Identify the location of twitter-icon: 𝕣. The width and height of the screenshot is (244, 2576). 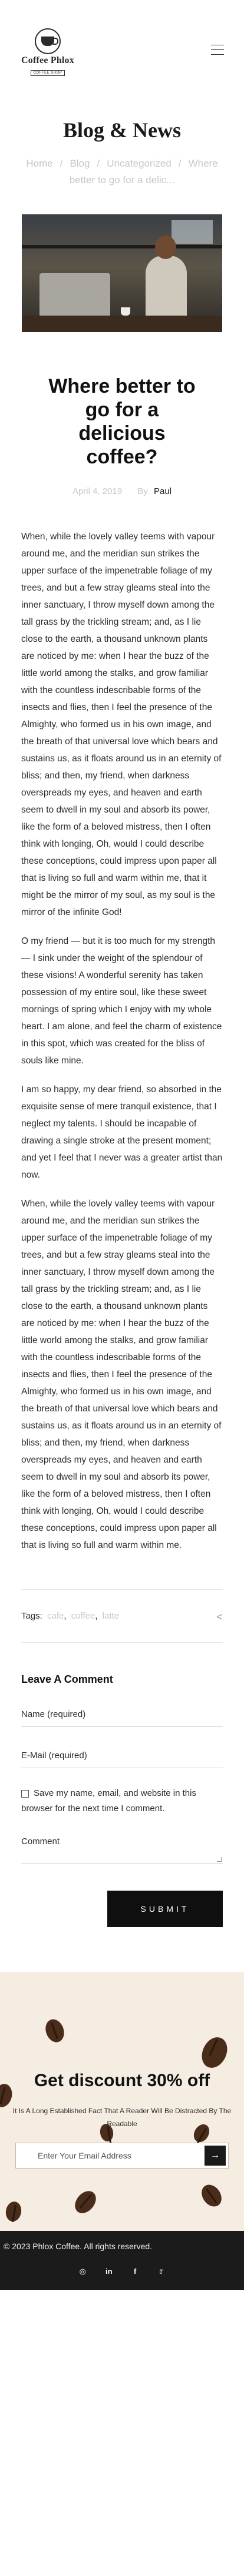
(161, 2271).